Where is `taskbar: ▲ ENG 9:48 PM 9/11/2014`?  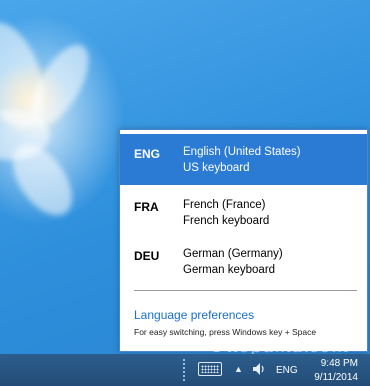
taskbar: ▲ ENG 9:48 PM 9/11/2014 is located at coordinates (185, 370).